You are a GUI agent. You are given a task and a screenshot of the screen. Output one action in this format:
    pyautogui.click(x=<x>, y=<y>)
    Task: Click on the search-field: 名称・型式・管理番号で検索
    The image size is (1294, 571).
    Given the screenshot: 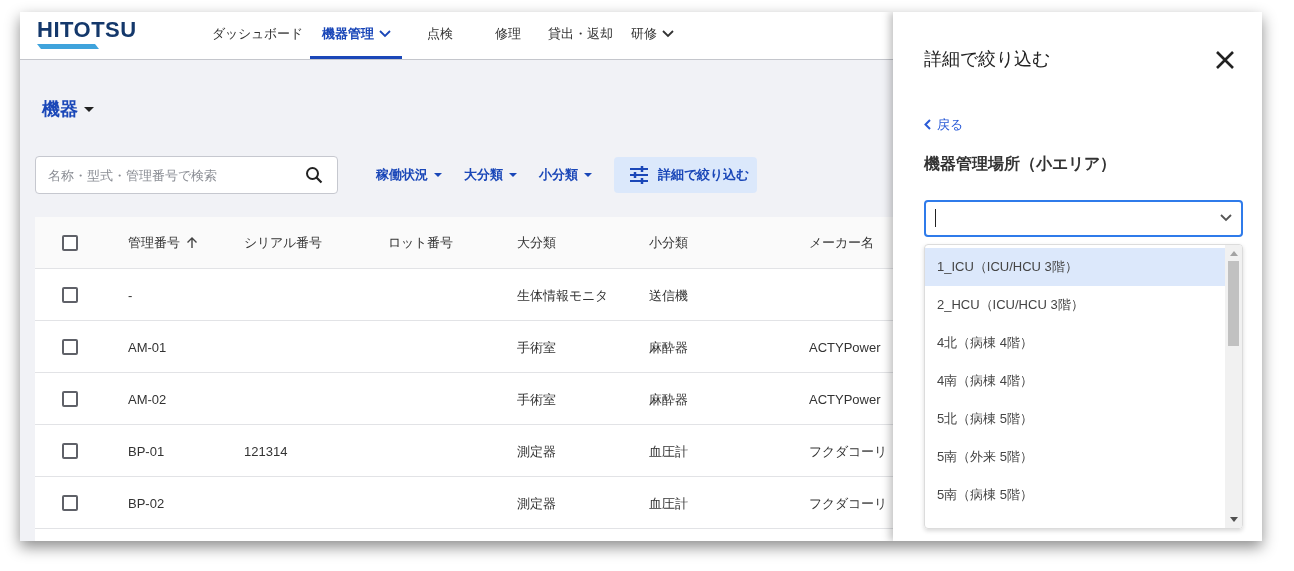 What is the action you would take?
    pyautogui.click(x=186, y=175)
    